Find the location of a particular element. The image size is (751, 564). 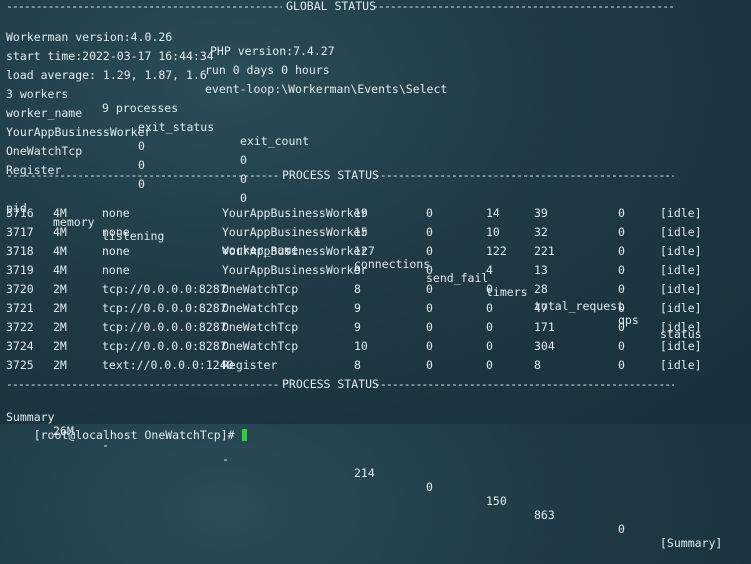

summary-total-request: 863 is located at coordinates (544, 515).